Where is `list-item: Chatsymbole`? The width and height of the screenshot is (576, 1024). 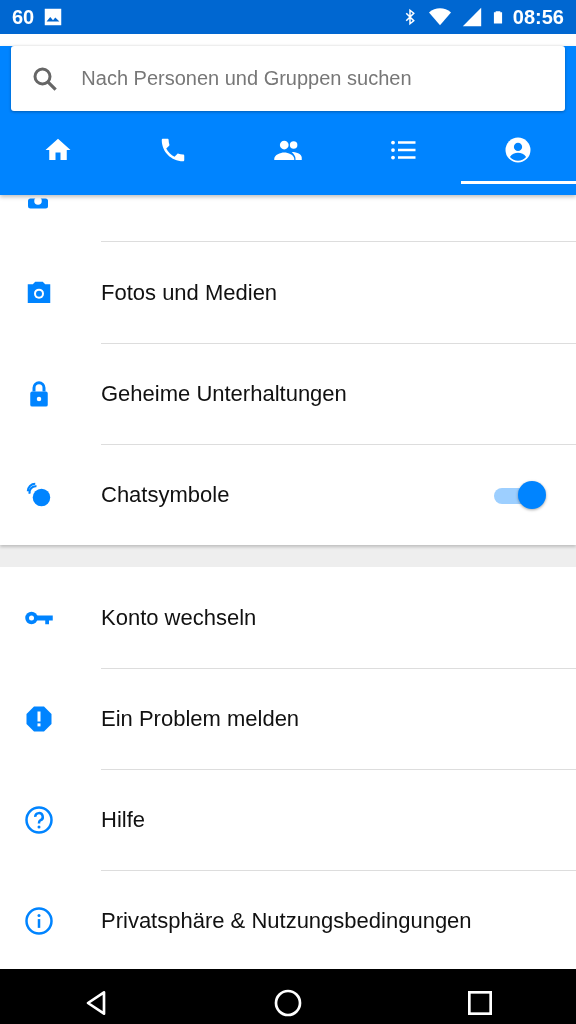
list-item: Chatsymbole is located at coordinates (288, 494).